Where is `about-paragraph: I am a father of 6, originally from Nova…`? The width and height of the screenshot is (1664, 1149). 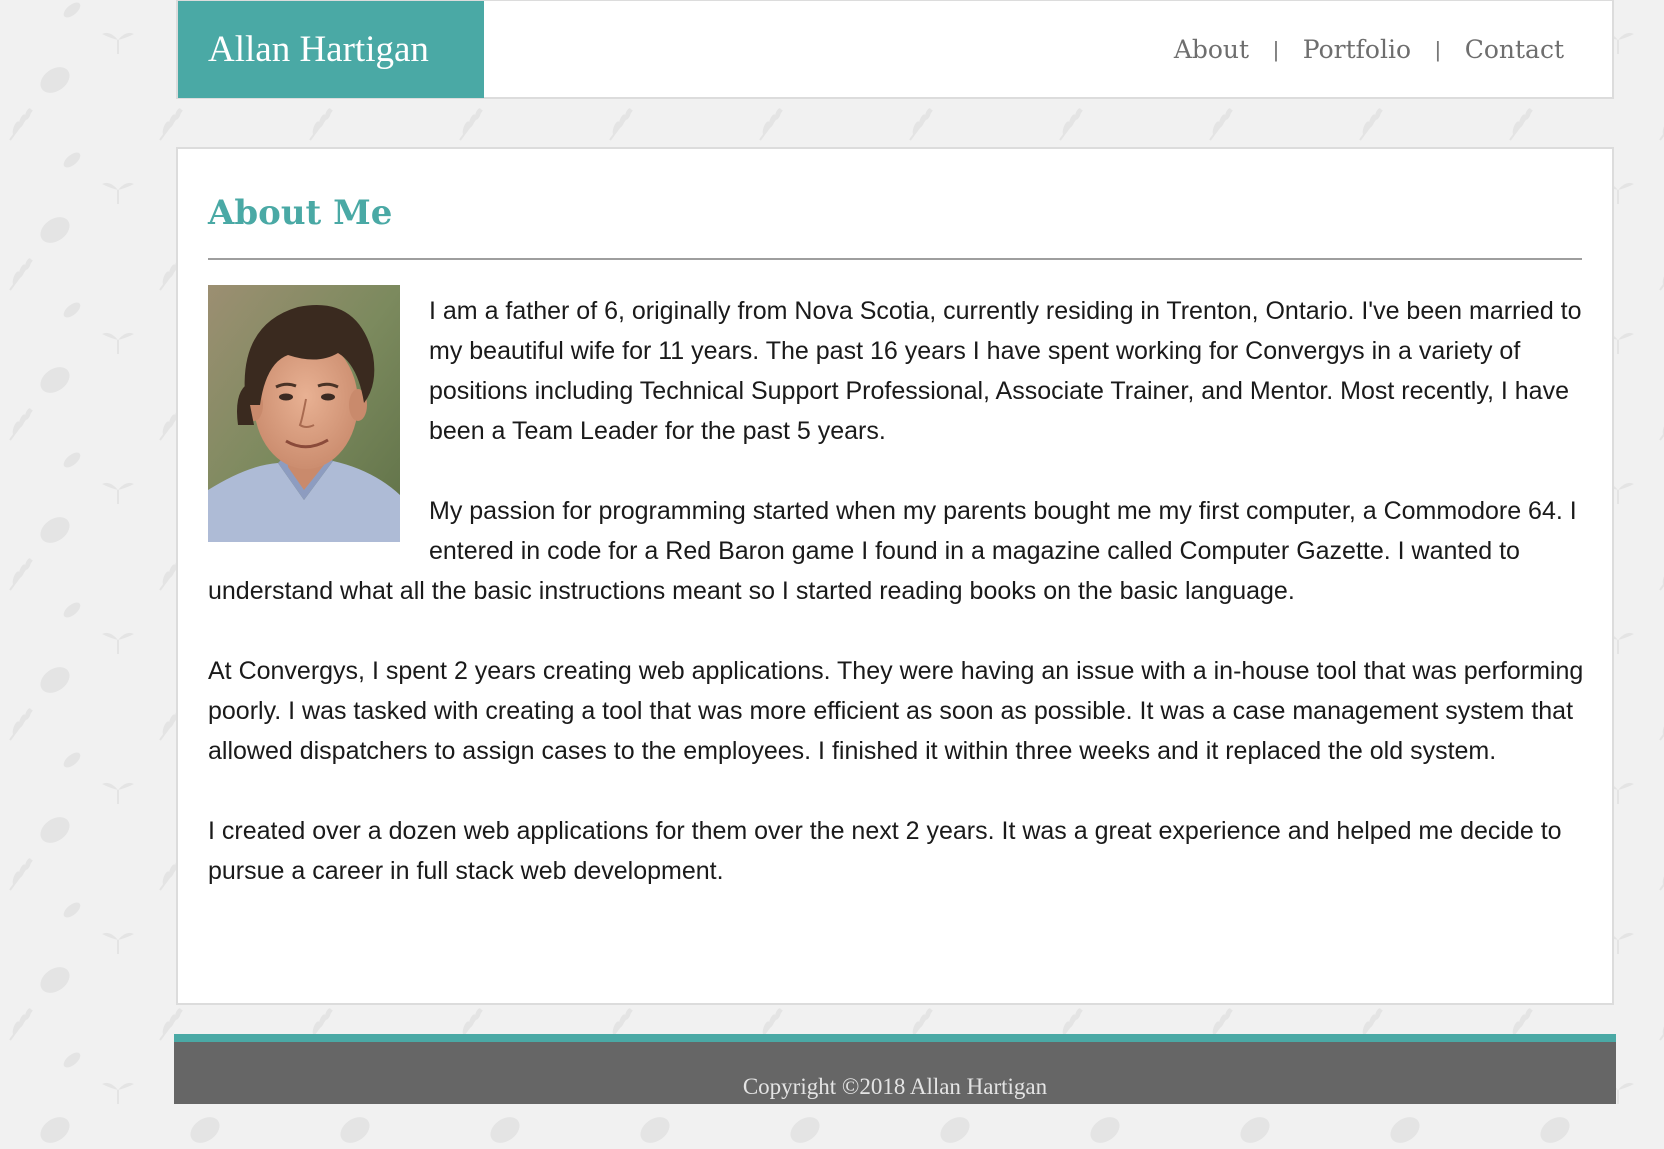 about-paragraph: I am a father of 6, originally from Nova… is located at coordinates (1005, 371).